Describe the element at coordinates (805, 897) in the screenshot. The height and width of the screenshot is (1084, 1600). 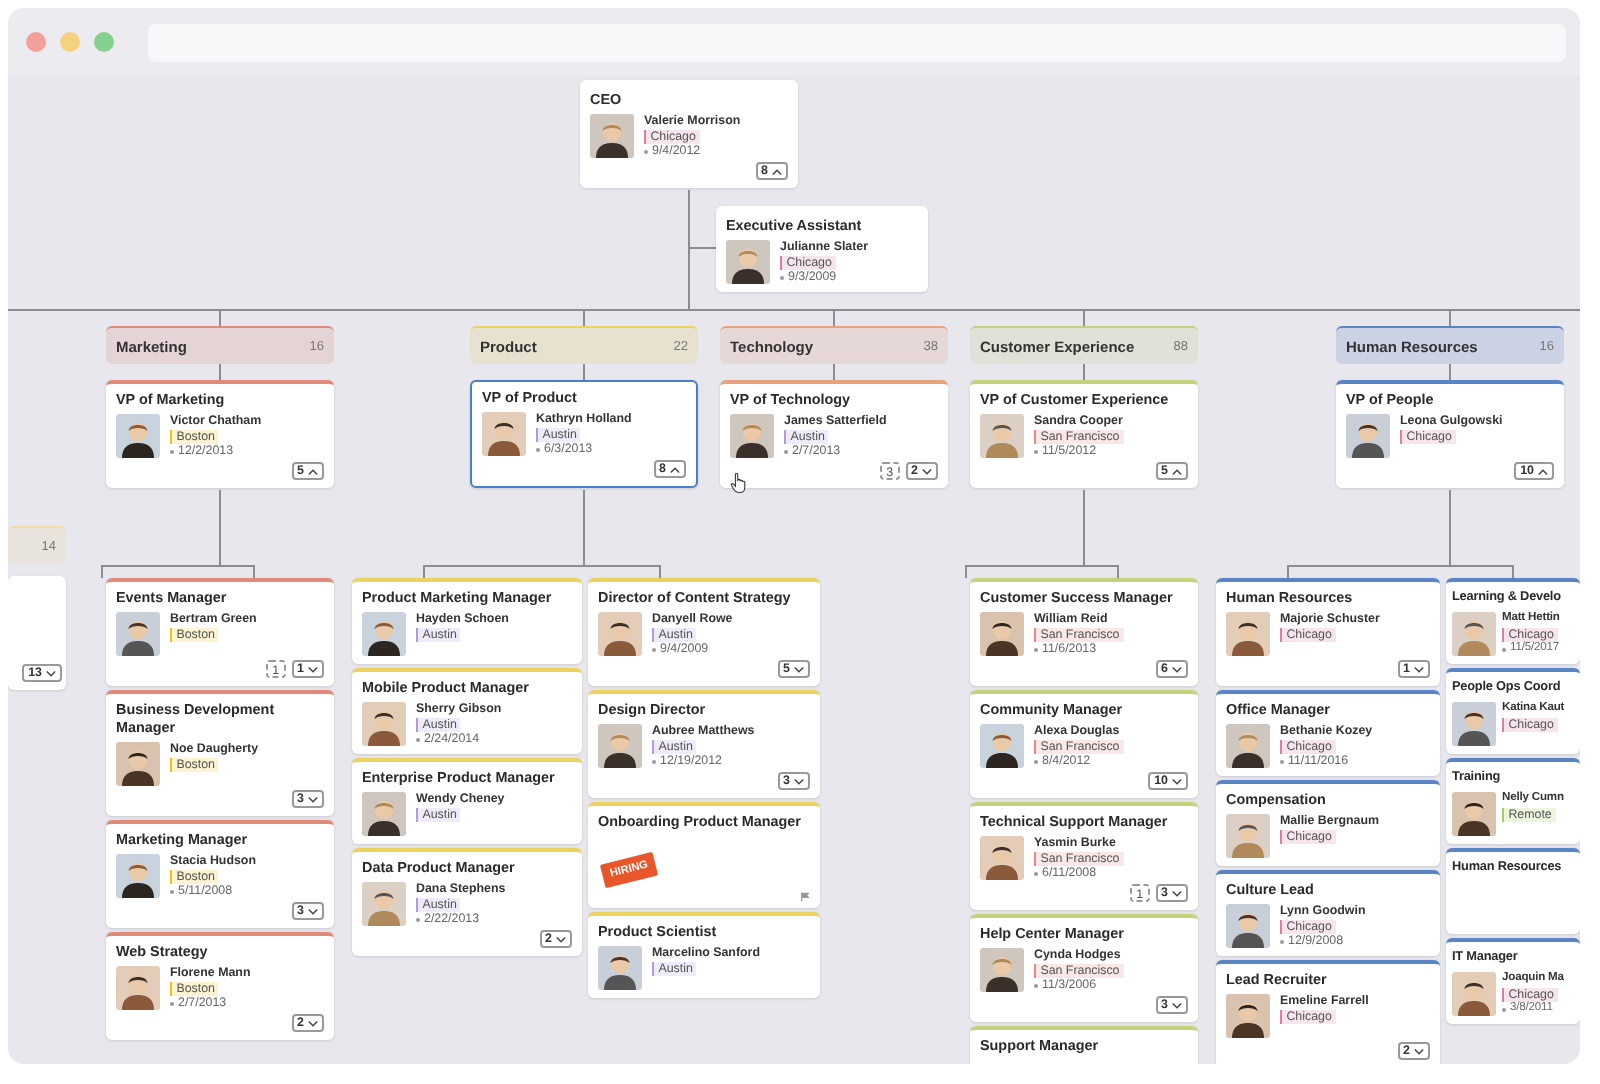
I see `flag-icon` at that location.